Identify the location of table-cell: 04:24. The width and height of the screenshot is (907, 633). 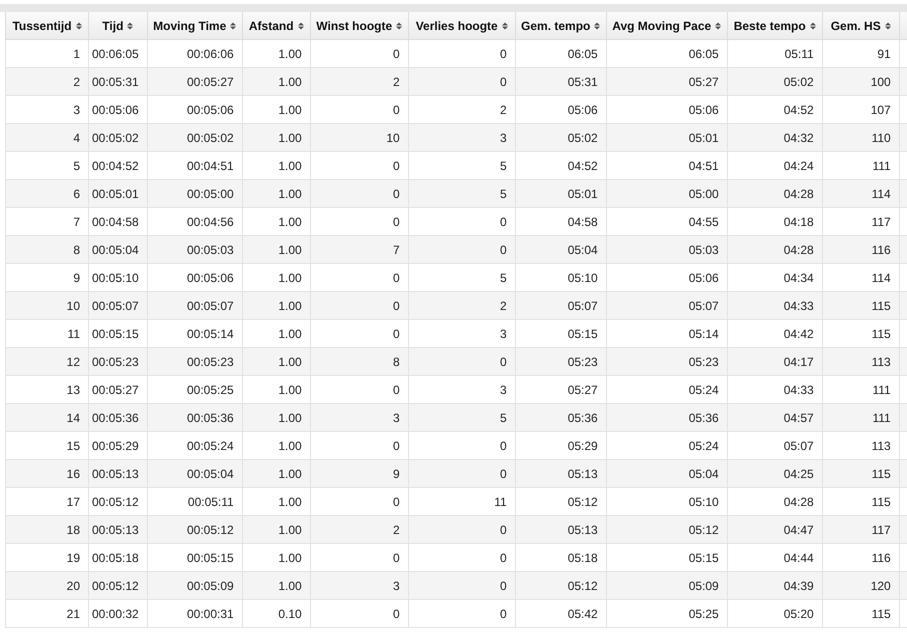
(774, 166).